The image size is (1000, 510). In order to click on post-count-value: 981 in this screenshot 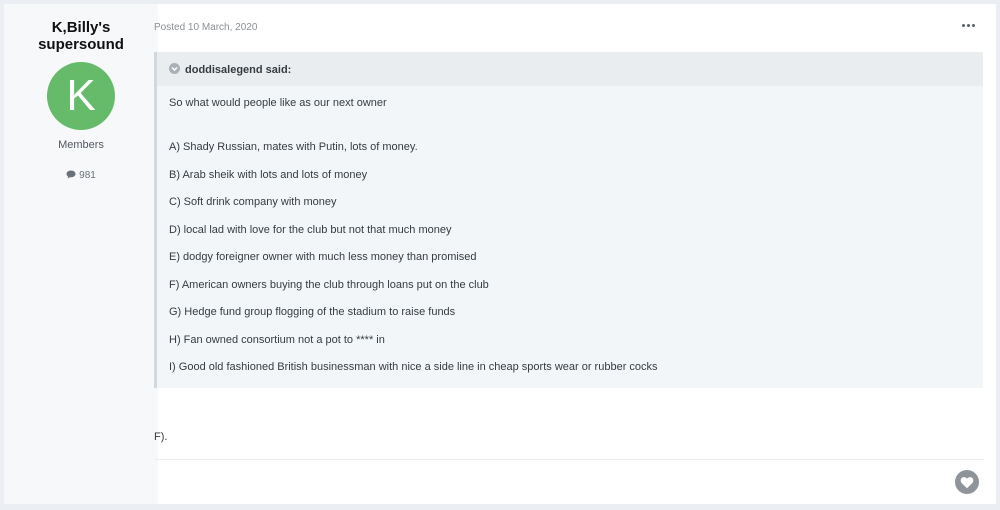, I will do `click(87, 175)`.